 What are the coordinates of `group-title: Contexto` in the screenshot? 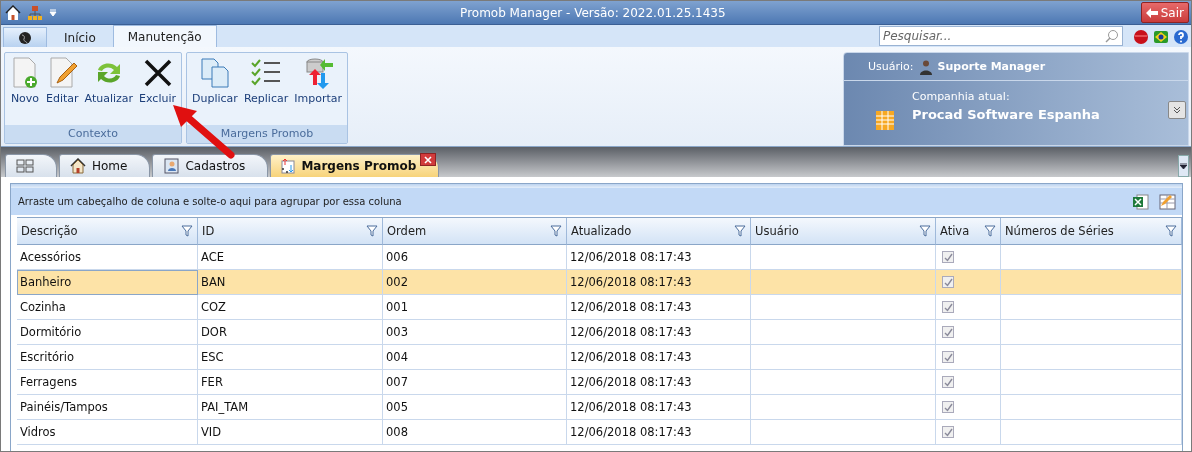 It's located at (93, 134).